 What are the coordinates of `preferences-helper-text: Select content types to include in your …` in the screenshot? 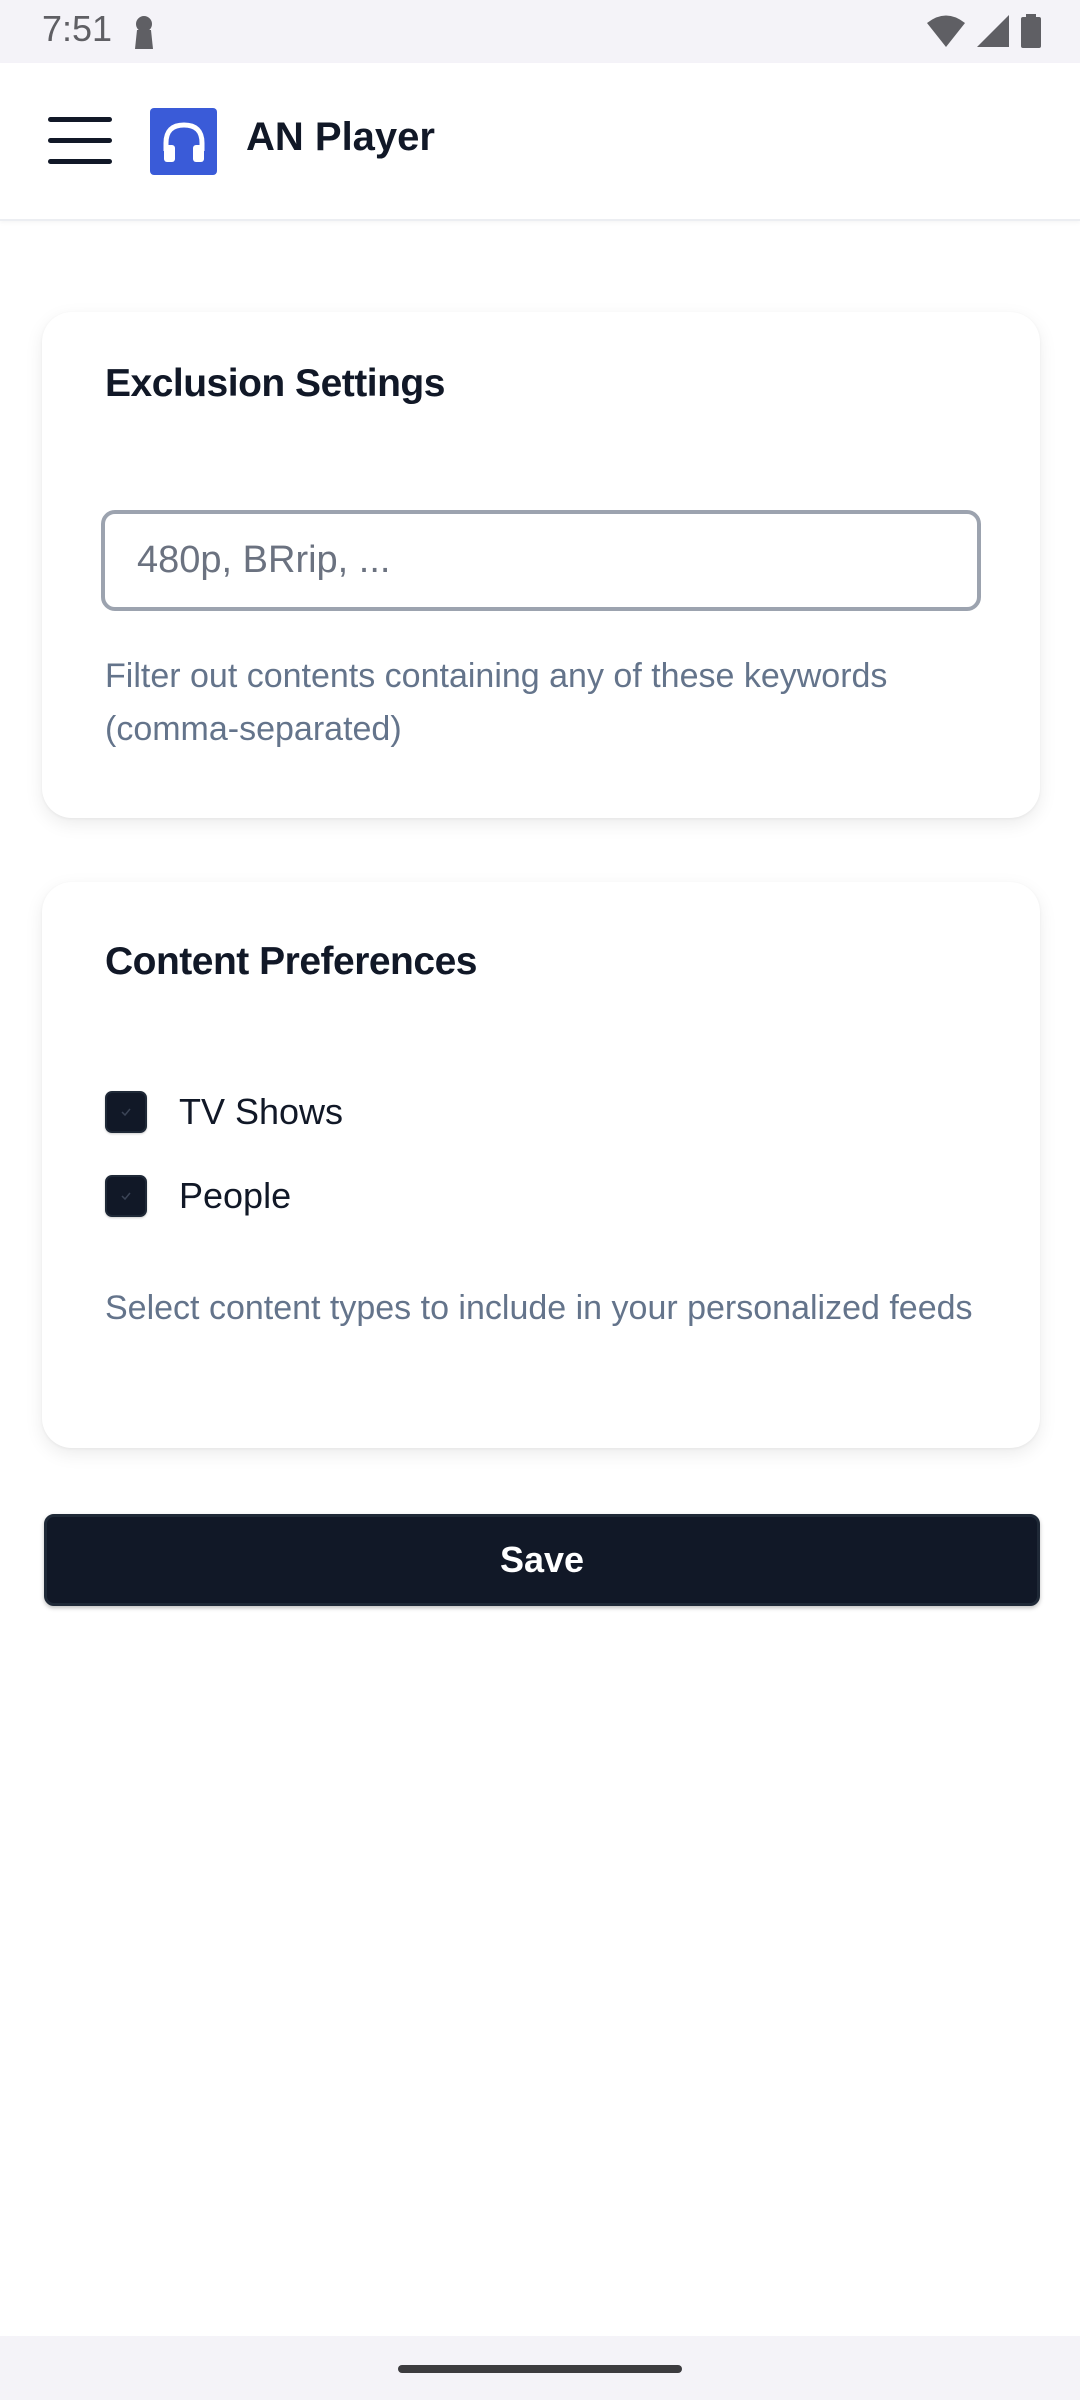 It's located at (539, 1308).